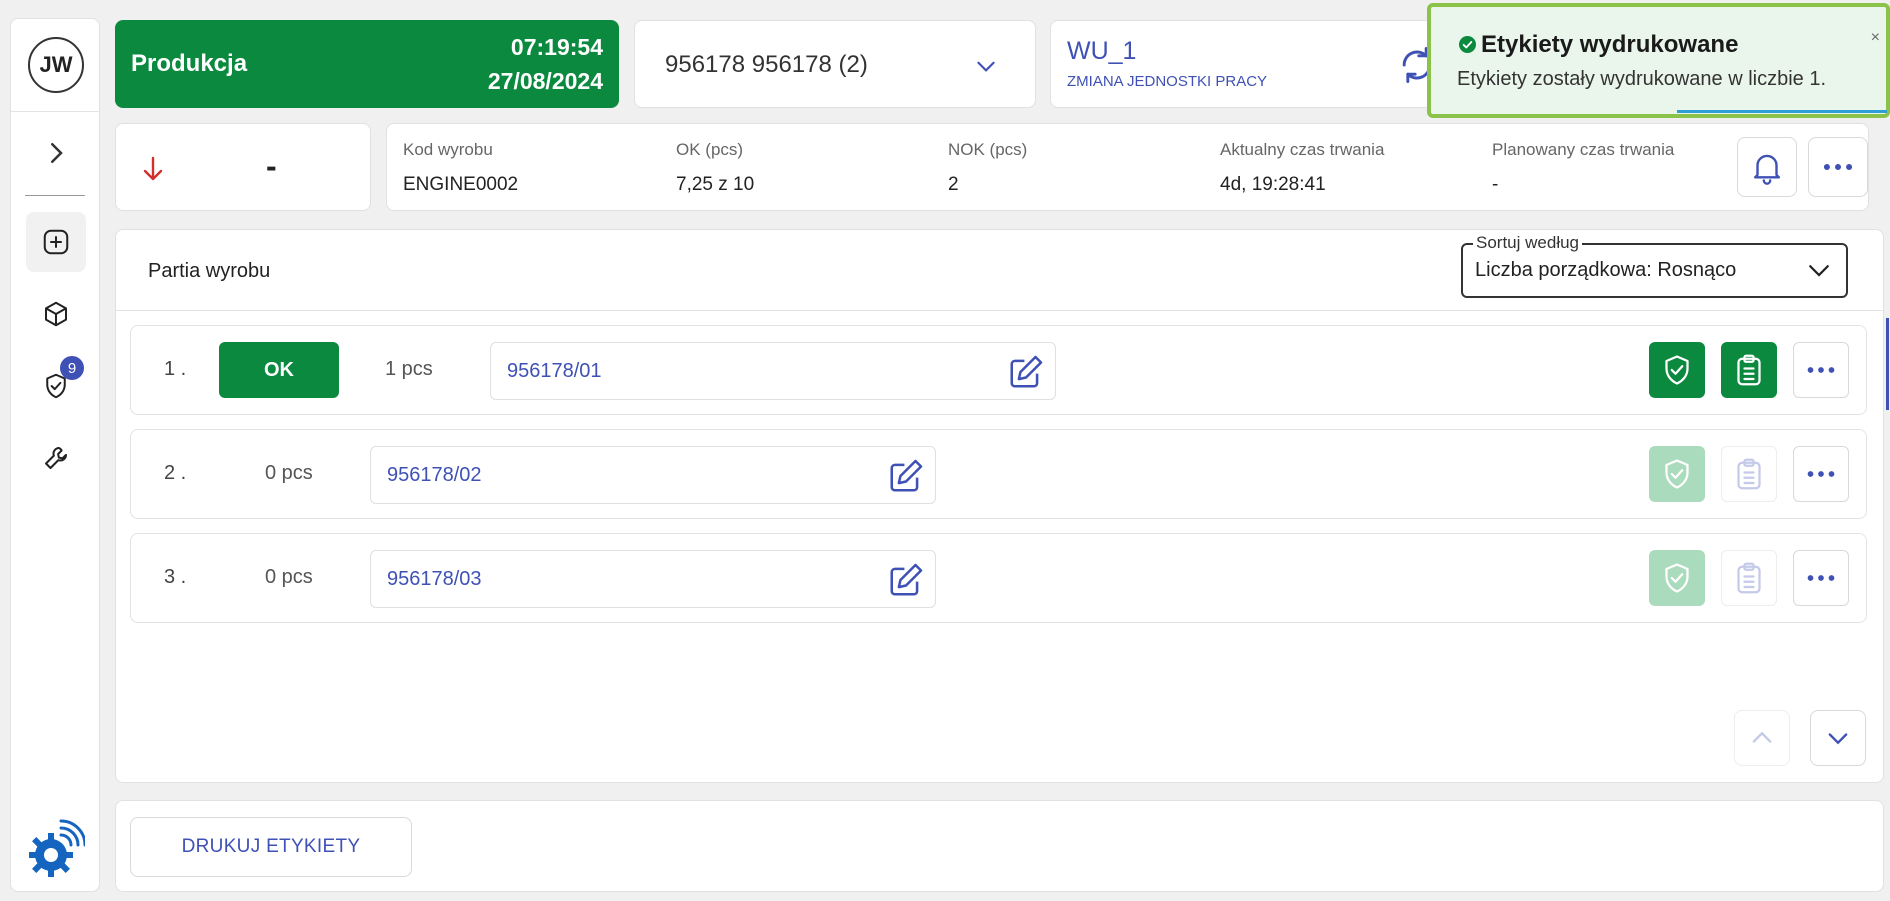 Image resolution: width=1890 pixels, height=901 pixels. Describe the element at coordinates (72, 368) in the screenshot. I see `notification-badge: 9` at that location.